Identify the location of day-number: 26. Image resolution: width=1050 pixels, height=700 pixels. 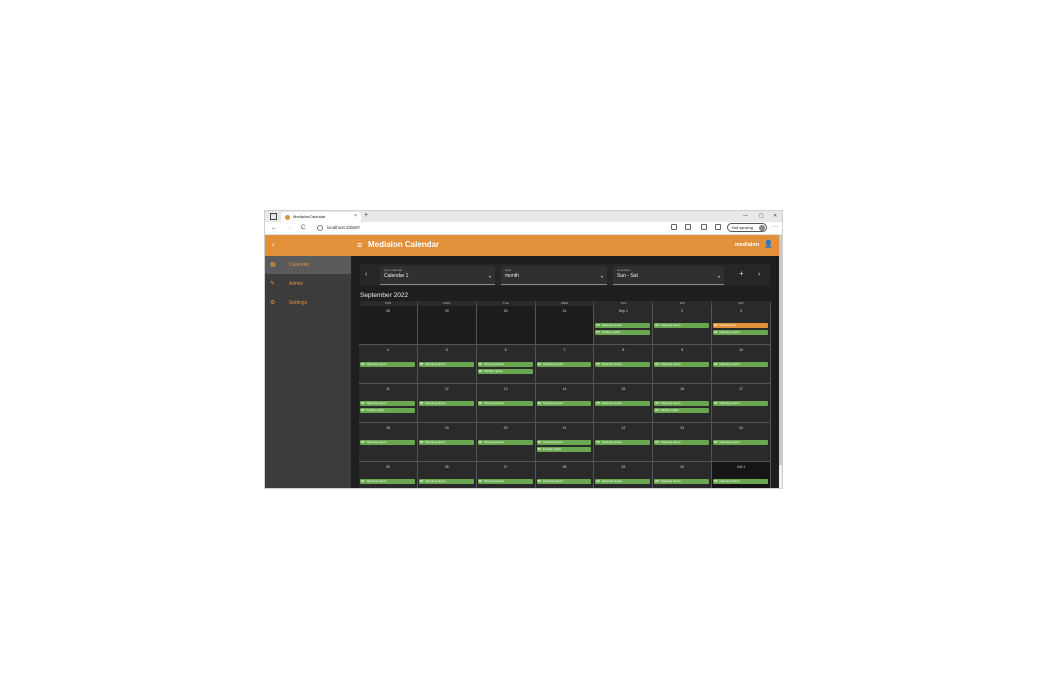
(447, 467).